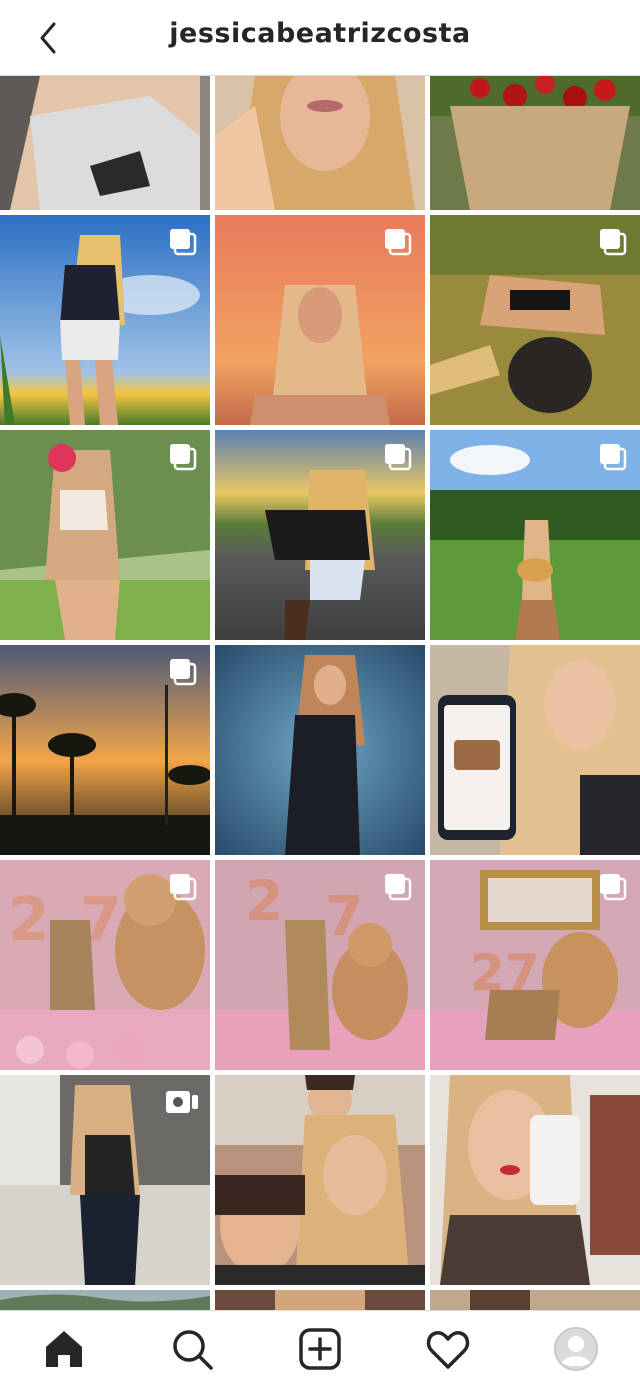 The image size is (640, 1386). I want to click on new-post-tab, so click(320, 1349).